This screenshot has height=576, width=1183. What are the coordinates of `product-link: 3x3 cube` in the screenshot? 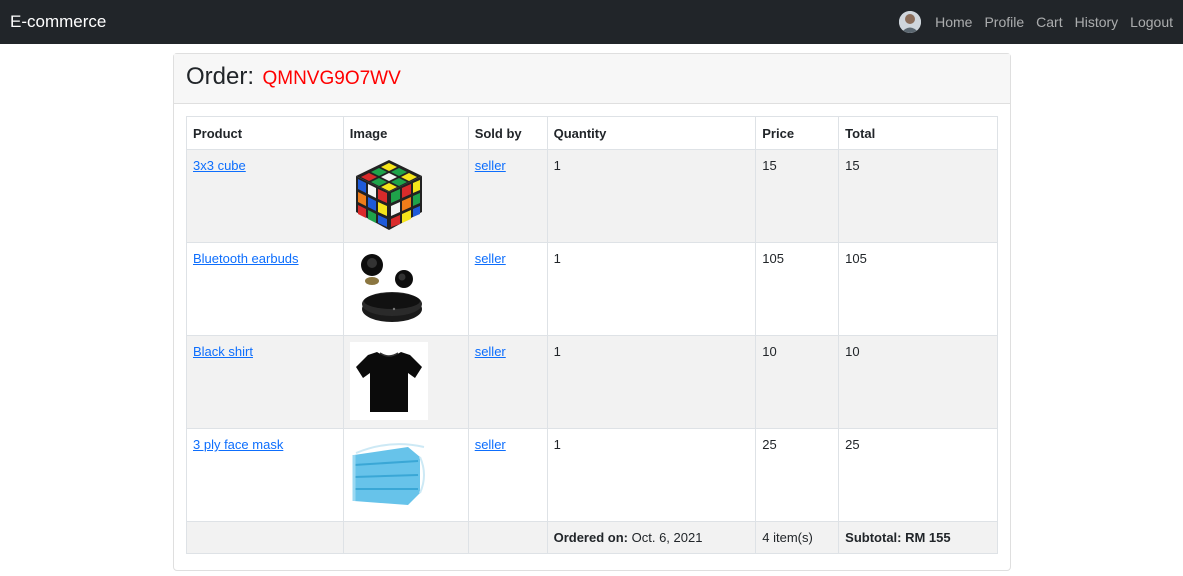 It's located at (219, 165).